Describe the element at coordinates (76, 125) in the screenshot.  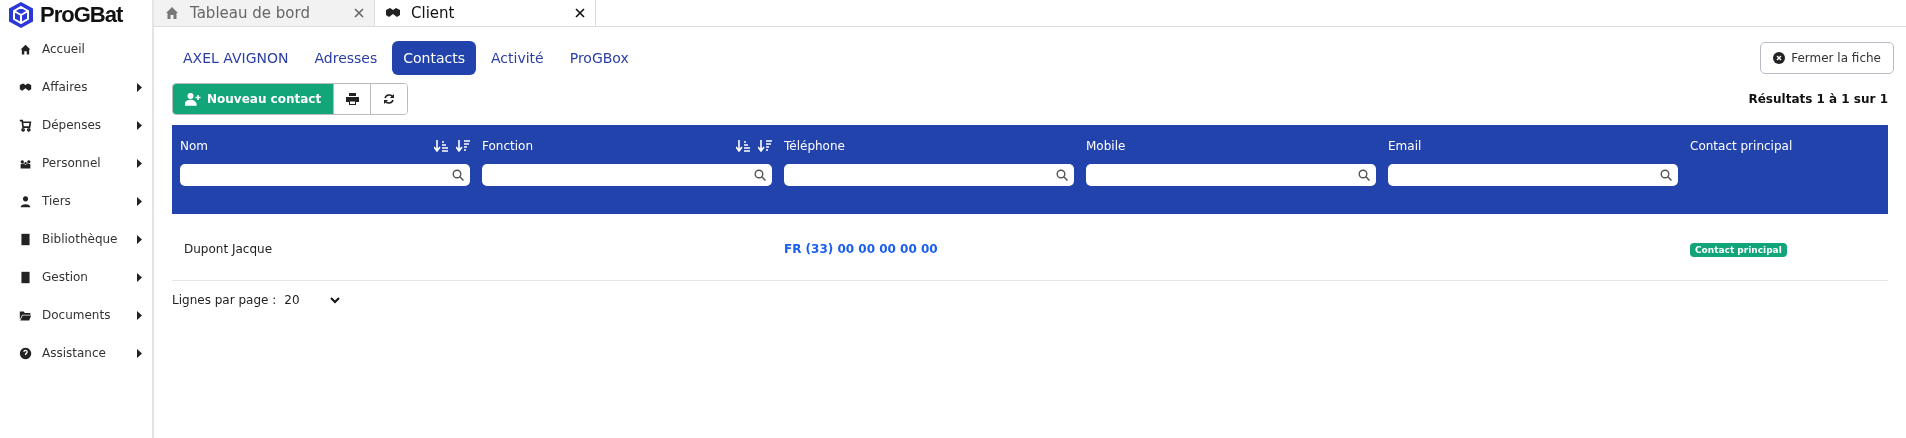
I see `sidebar-item: Dépenses` at that location.